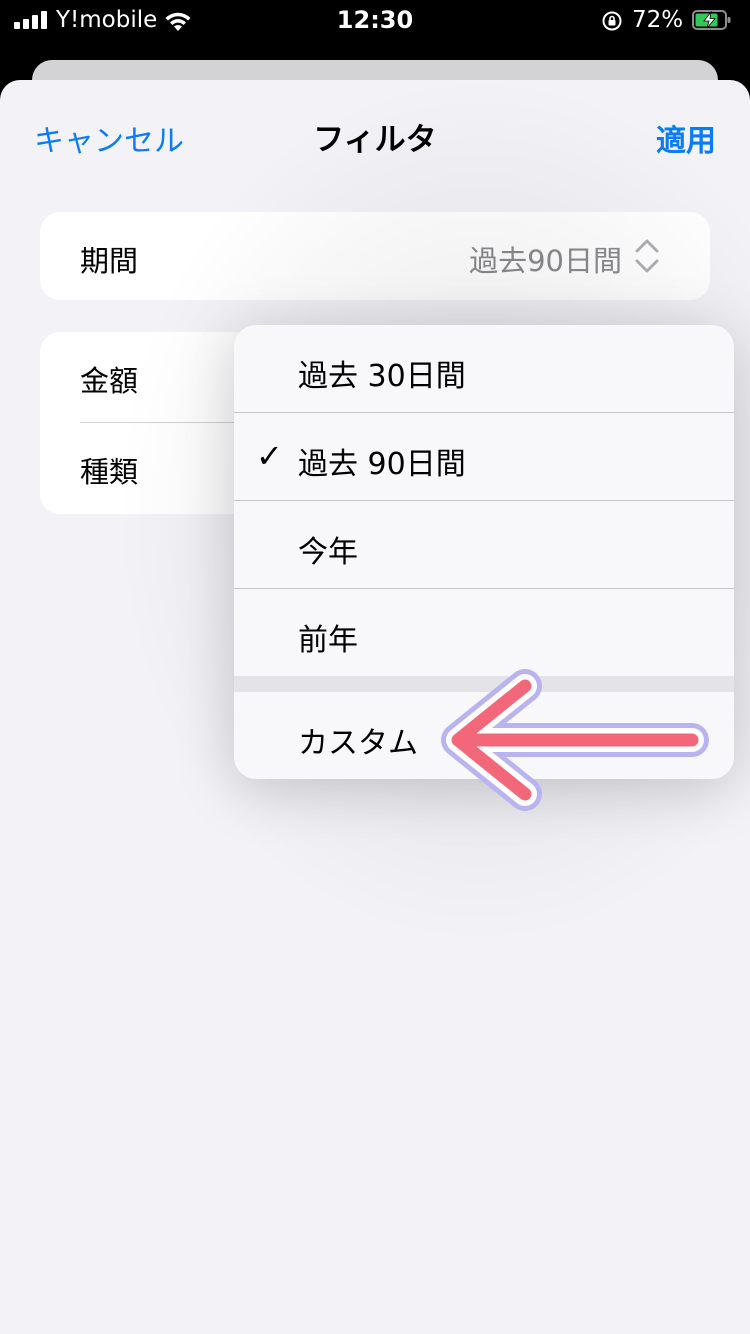  Describe the element at coordinates (484, 457) in the screenshot. I see `menu-item-past-90-days: ✓ 過去 90日間` at that location.